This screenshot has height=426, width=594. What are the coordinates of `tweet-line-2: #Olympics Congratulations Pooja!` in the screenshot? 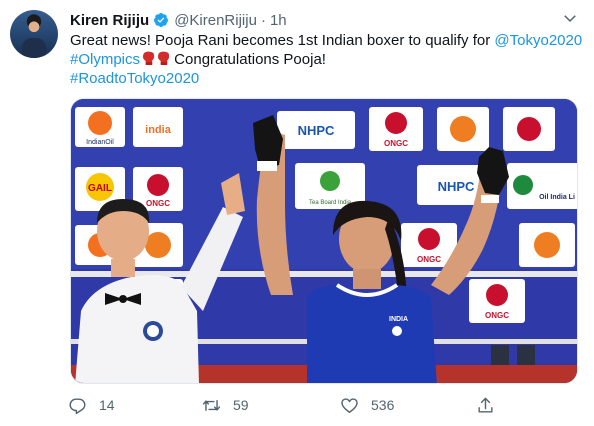 It's located at (325, 59).